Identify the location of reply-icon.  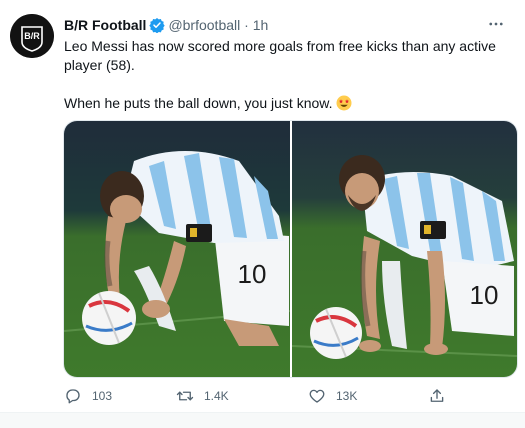
(73, 396).